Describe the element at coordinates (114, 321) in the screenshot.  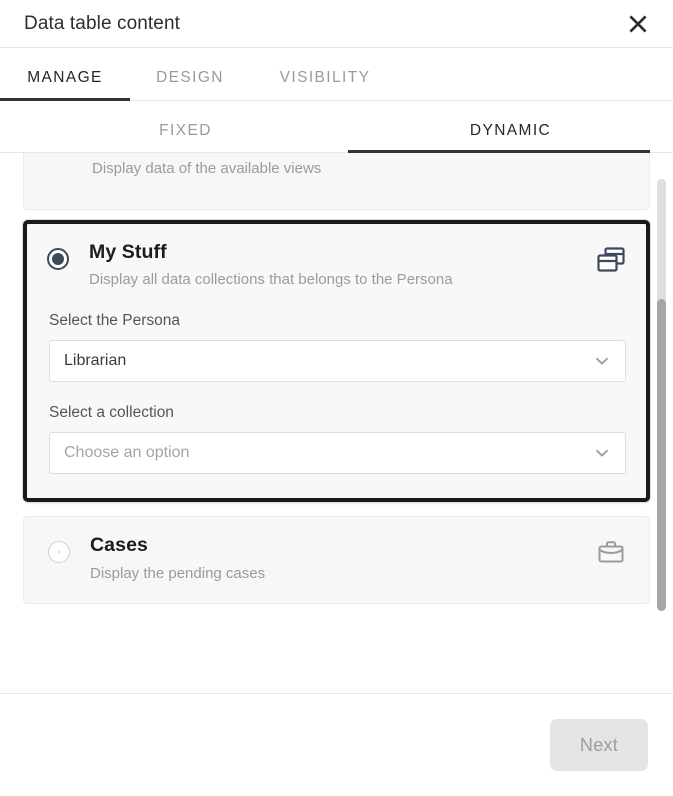
I see `field-select-persona-label: Select the Persona` at that location.